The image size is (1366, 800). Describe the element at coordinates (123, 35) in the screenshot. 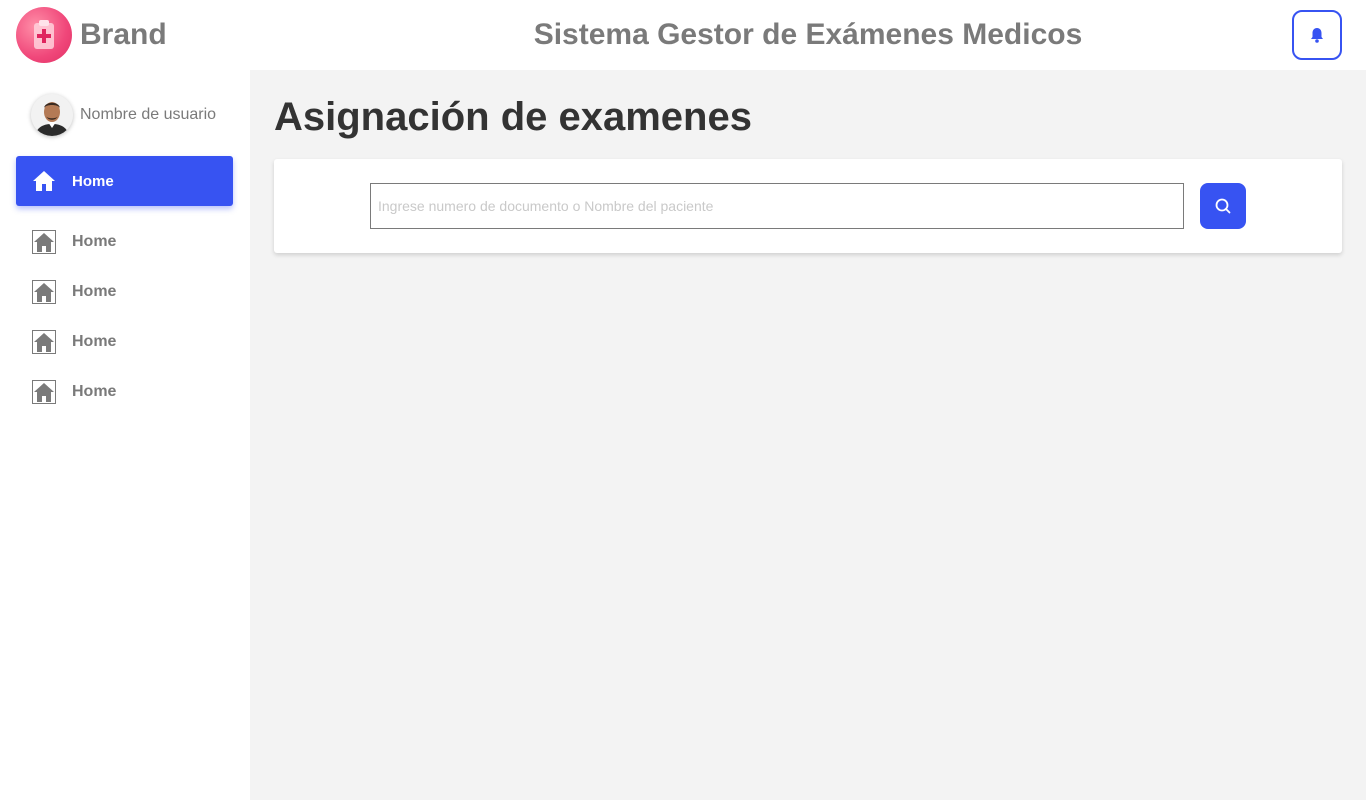

I see `brand-name: Brand` at that location.